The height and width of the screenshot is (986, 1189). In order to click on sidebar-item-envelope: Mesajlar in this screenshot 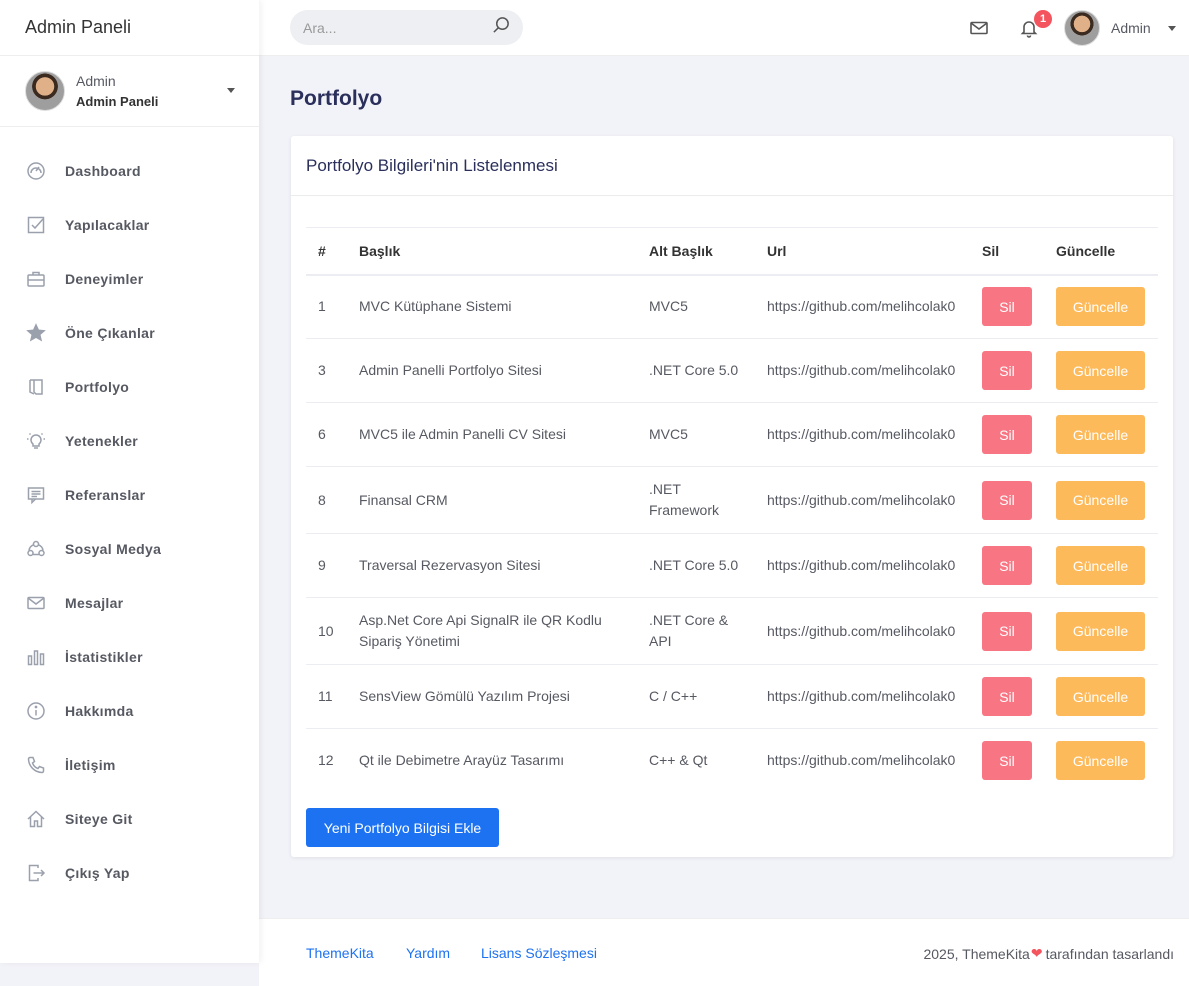, I will do `click(129, 603)`.